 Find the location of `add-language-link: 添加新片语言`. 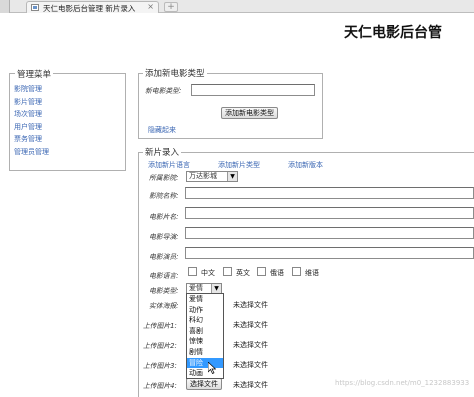

add-language-link: 添加新片语言 is located at coordinates (169, 165).